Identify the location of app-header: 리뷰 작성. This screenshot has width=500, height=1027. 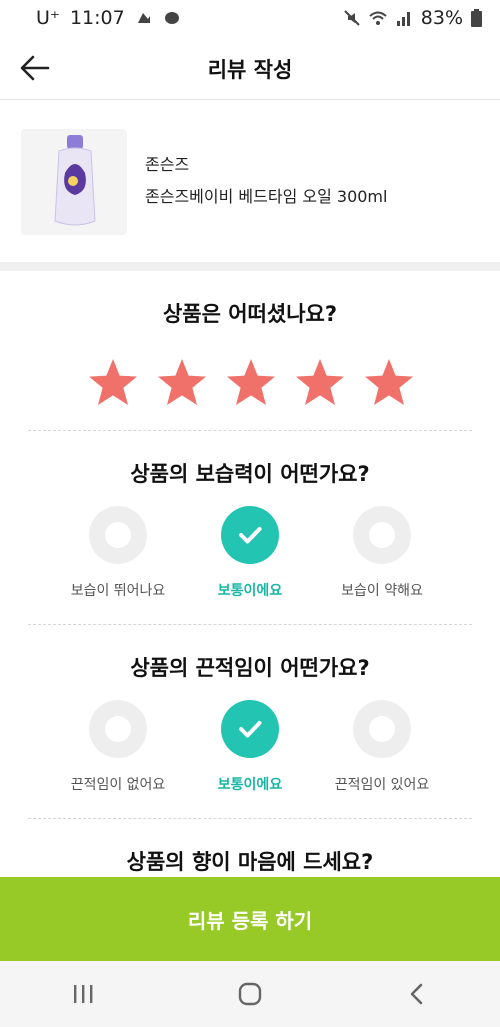
(250, 68).